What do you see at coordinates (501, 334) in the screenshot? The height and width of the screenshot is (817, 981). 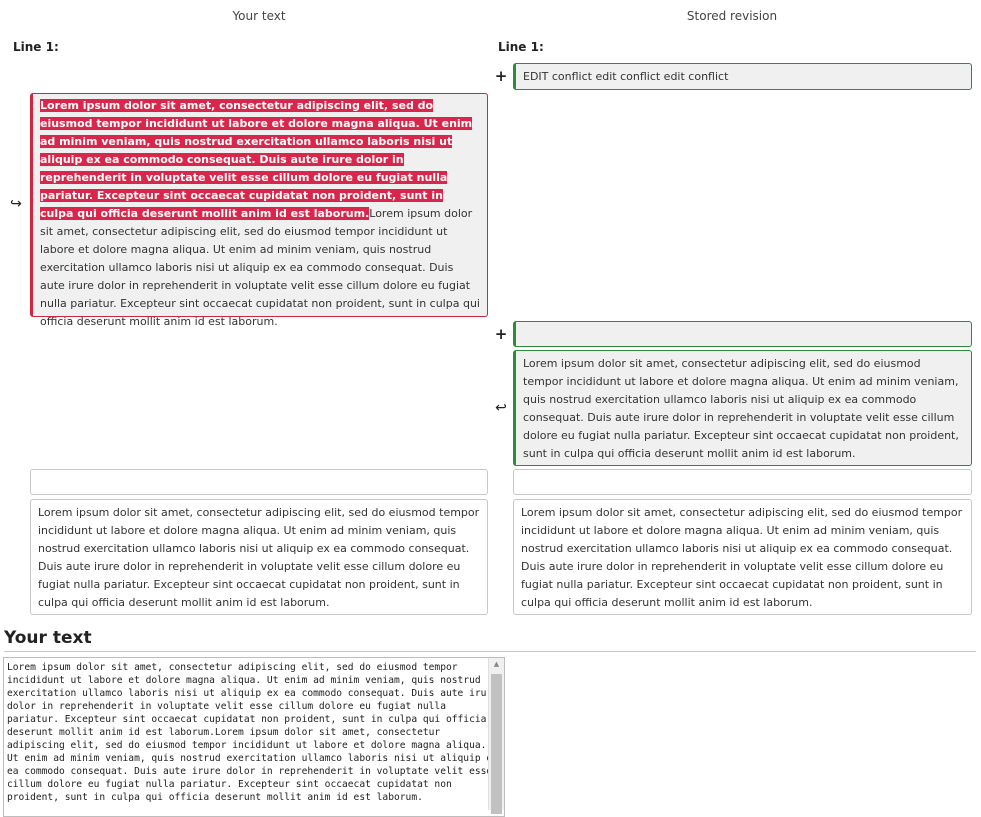 I see `added-empty-plus-icon: +` at bounding box center [501, 334].